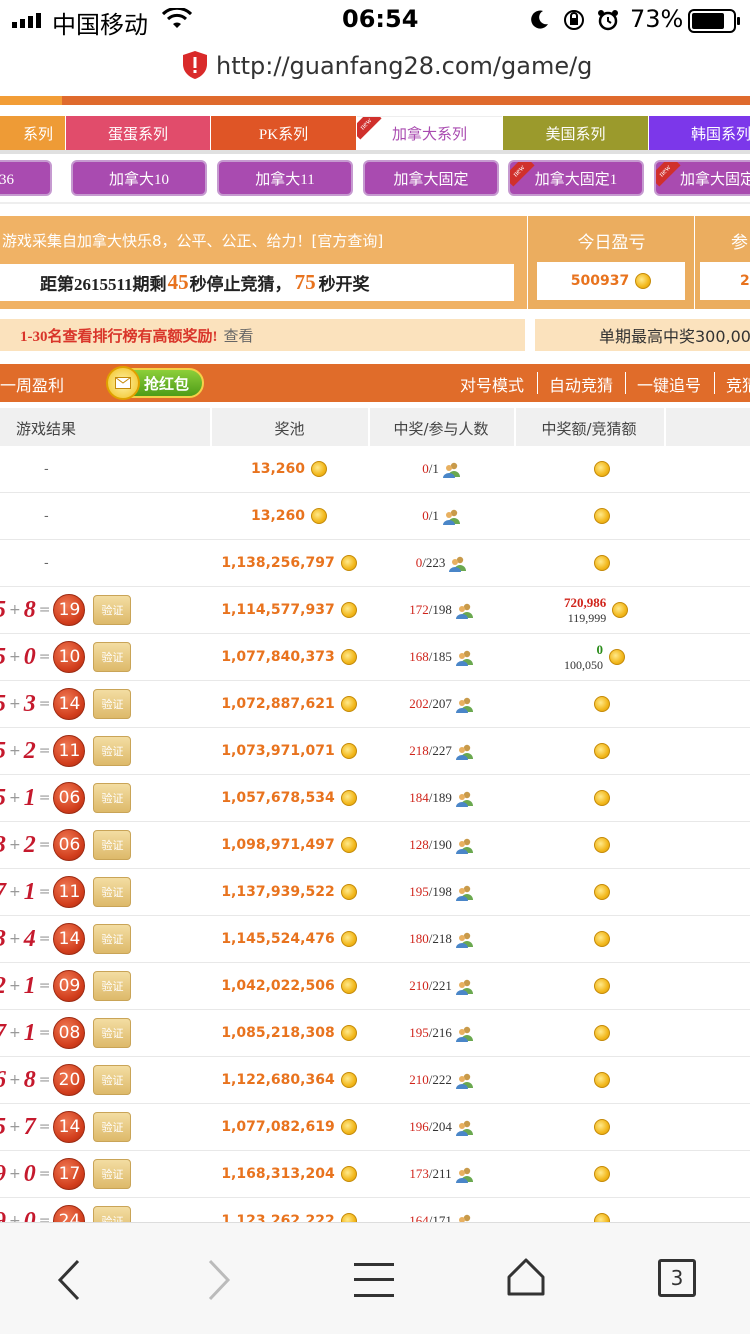  Describe the element at coordinates (442, 1217) in the screenshot. I see `players-count: 171` at that location.